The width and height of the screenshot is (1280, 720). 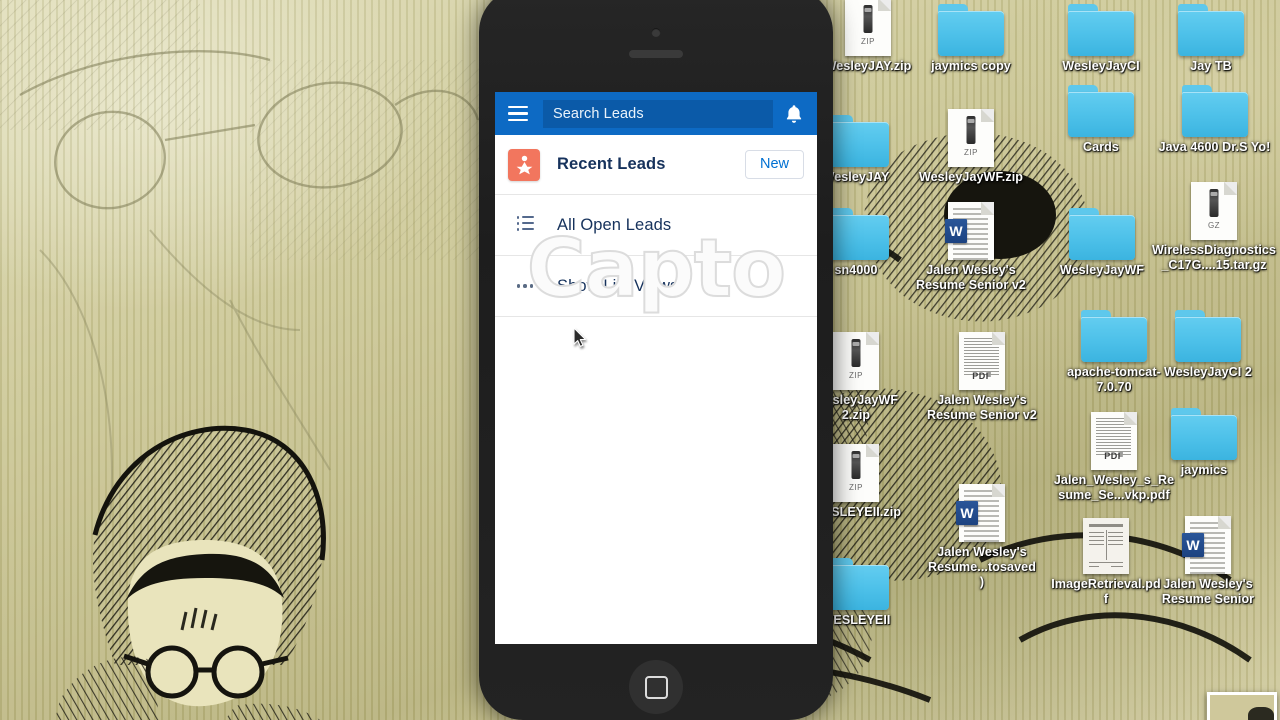 I want to click on desktop-icon: PDF Jalen Wesley's Resume Senior v2, so click(x=982, y=375).